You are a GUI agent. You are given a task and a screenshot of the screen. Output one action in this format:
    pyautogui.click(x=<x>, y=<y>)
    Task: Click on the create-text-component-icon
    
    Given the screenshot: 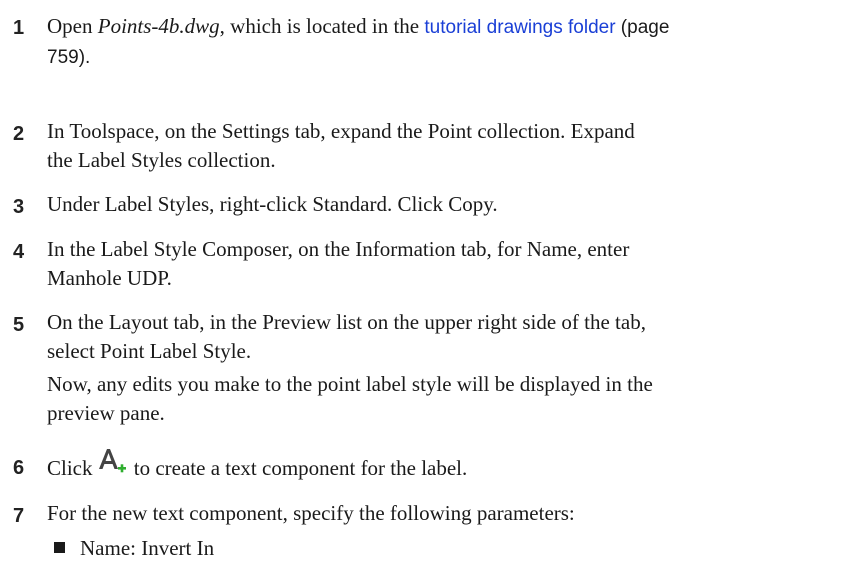 What is the action you would take?
    pyautogui.click(x=112, y=462)
    